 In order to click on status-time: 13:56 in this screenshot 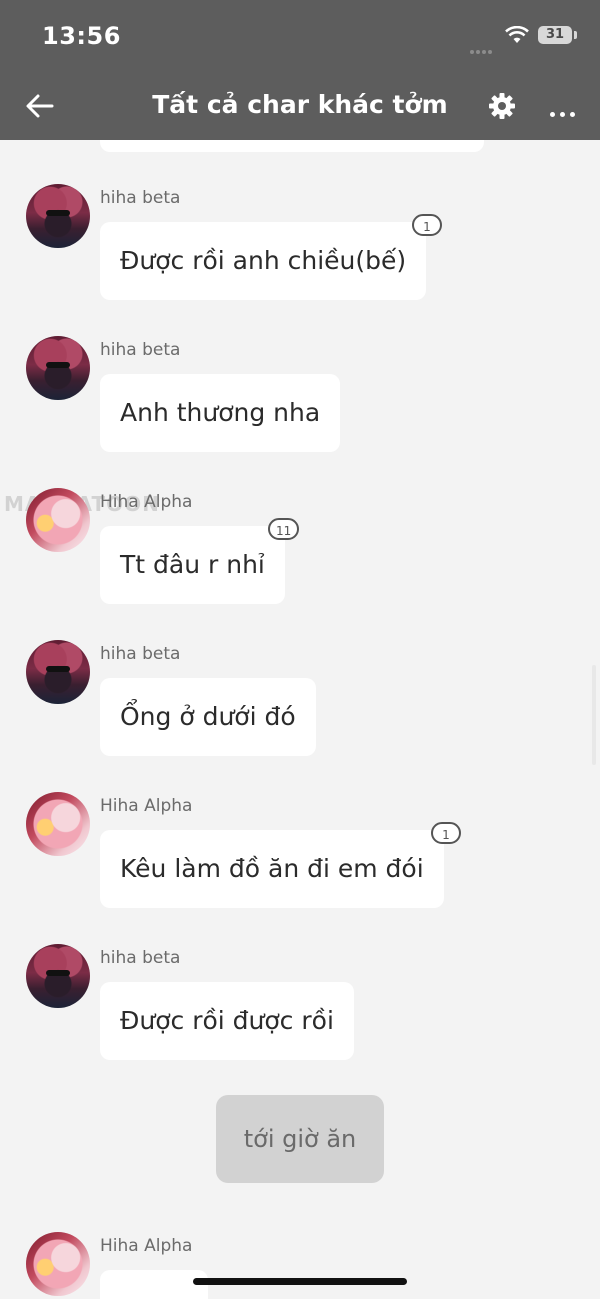, I will do `click(81, 36)`.